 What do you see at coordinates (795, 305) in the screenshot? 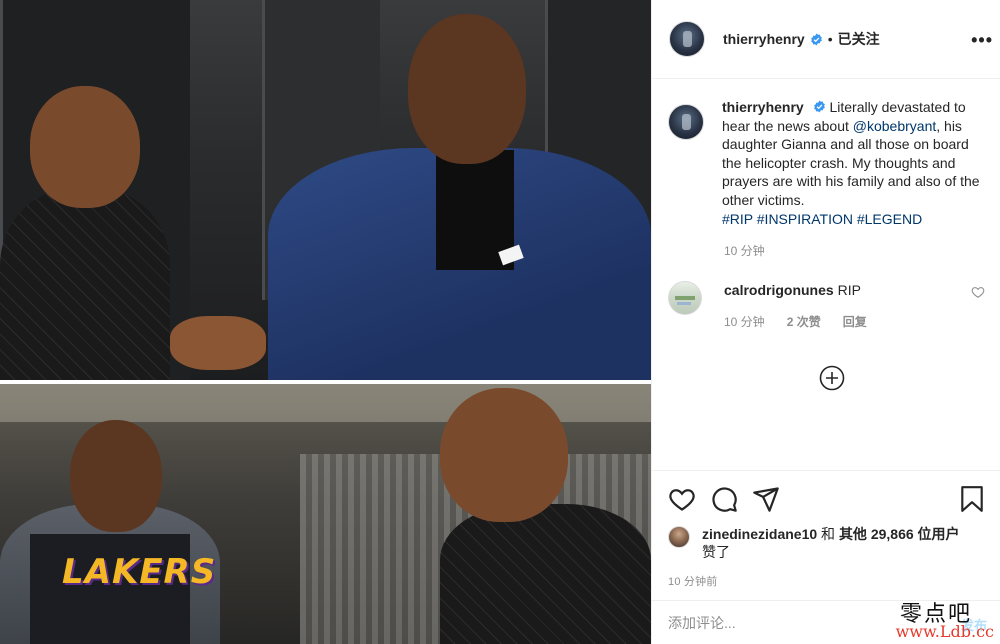
I see `comment-content: calrodrigonunes RIP 10 分钟 2 次赞 回复` at bounding box center [795, 305].